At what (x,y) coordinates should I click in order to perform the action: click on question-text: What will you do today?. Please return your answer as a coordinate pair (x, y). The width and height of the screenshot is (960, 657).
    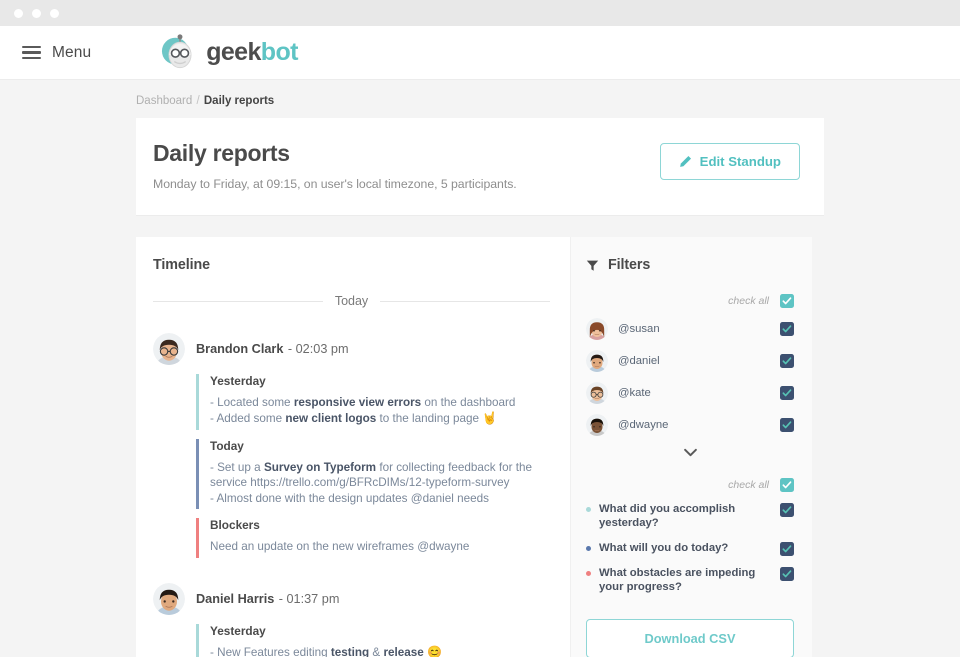
    Looking at the image, I should click on (664, 547).